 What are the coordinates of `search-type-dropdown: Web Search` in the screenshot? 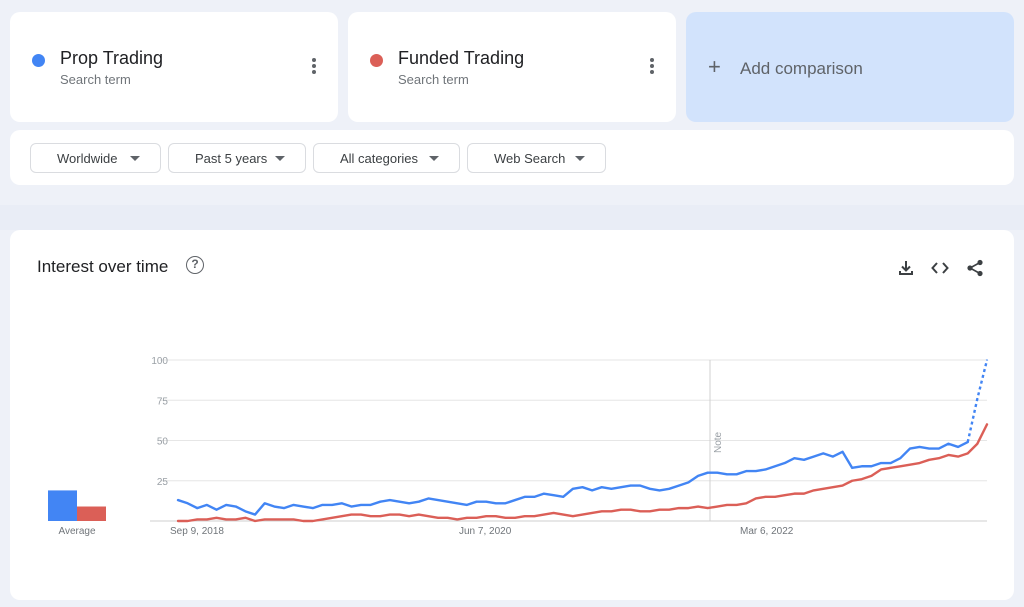 It's located at (536, 158).